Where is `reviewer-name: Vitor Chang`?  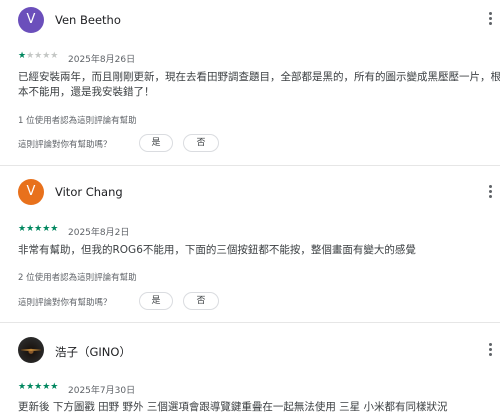
reviewer-name: Vitor Chang is located at coordinates (89, 192).